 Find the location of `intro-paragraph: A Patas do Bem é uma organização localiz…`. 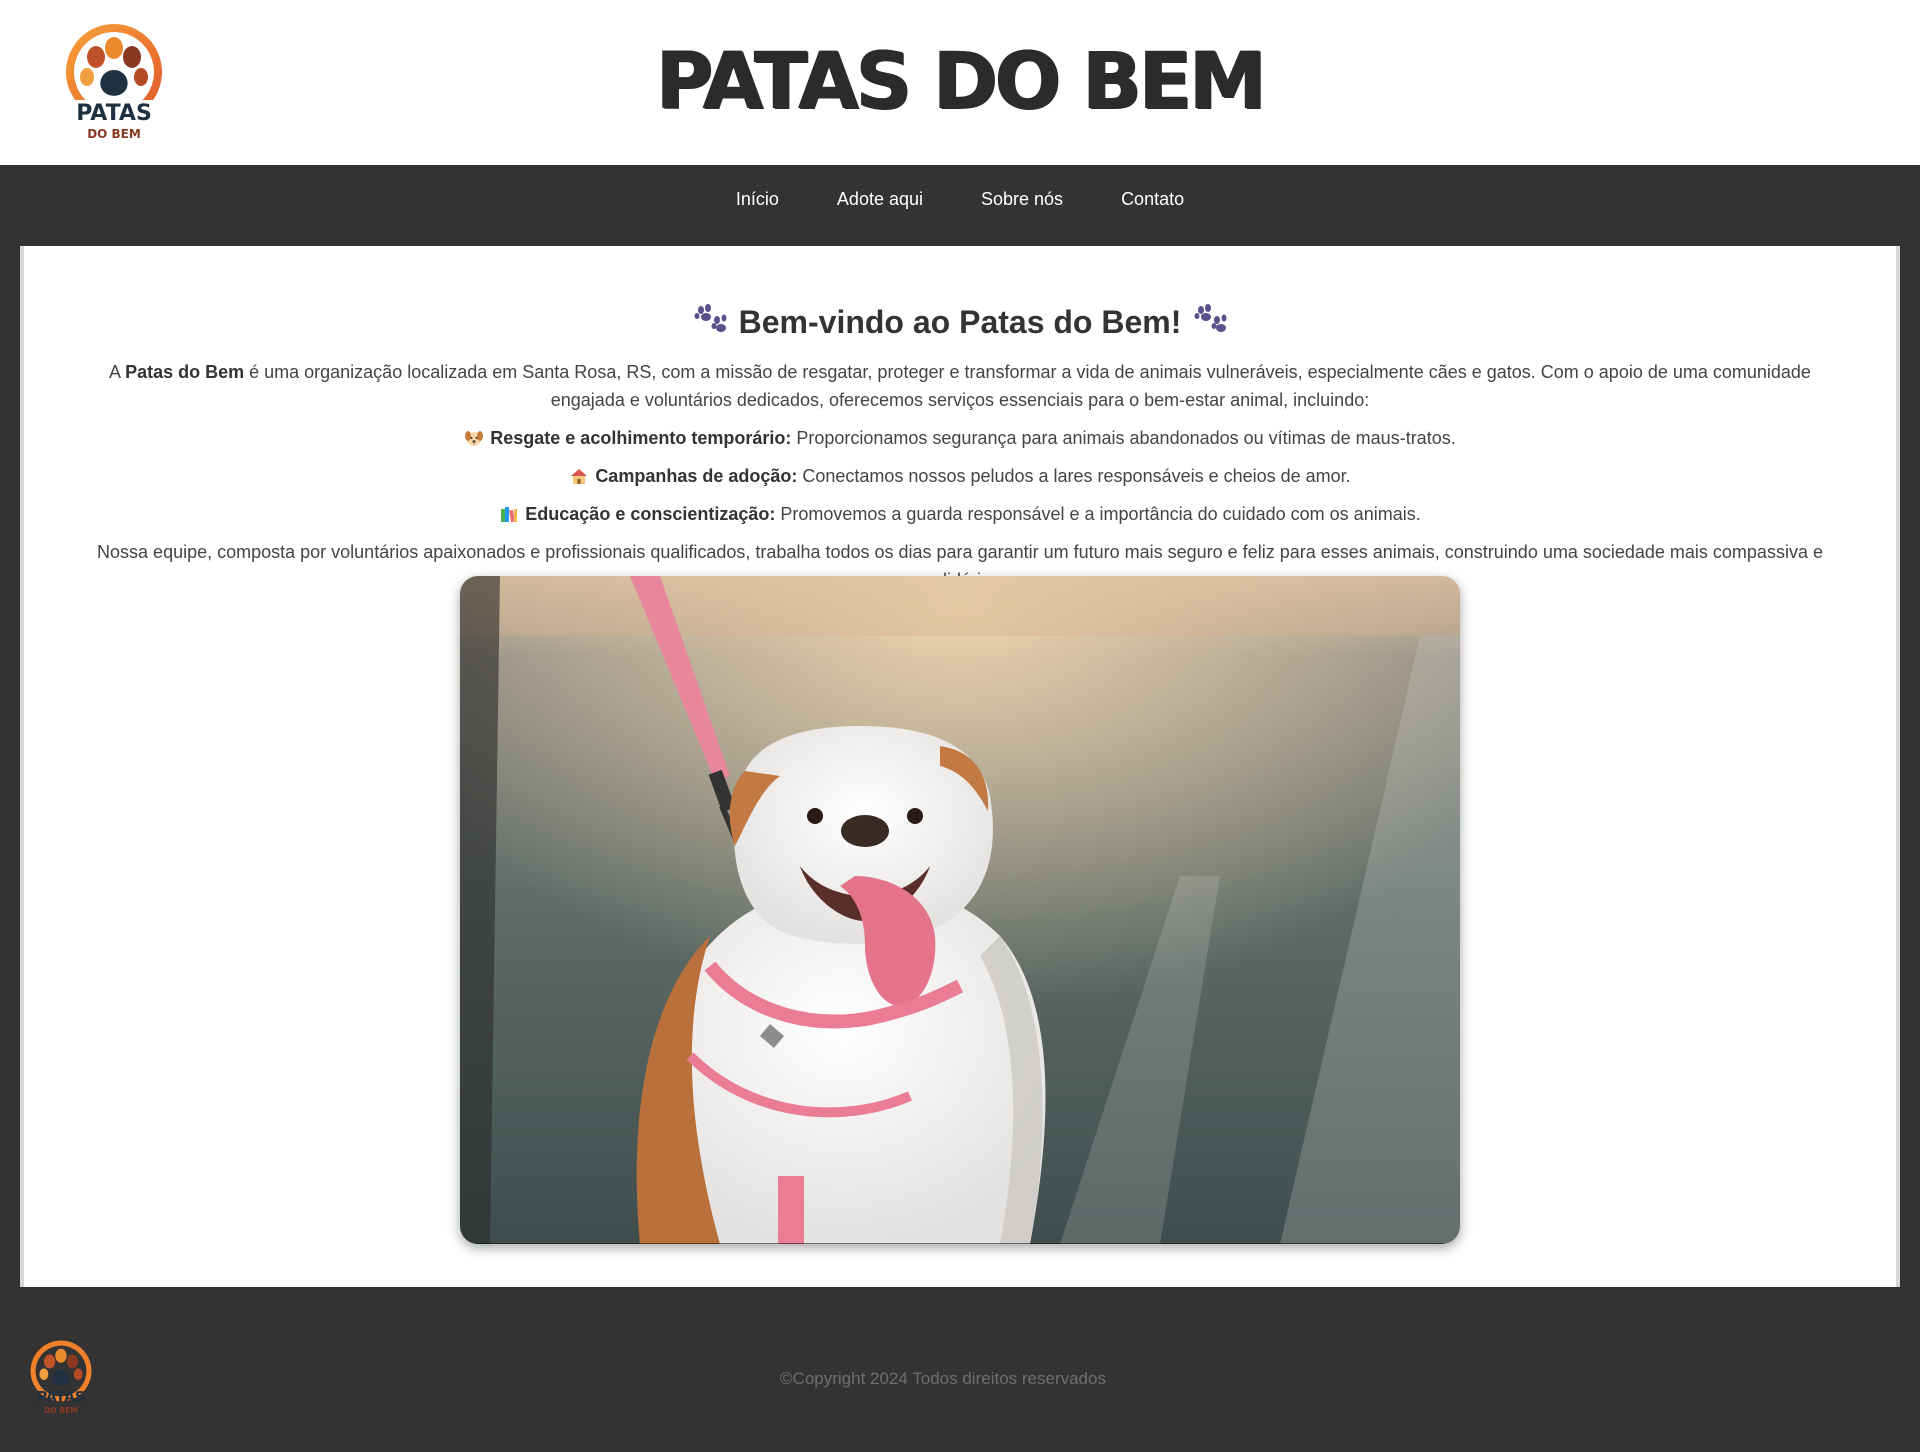

intro-paragraph: A Patas do Bem é uma organização localiz… is located at coordinates (960, 386).